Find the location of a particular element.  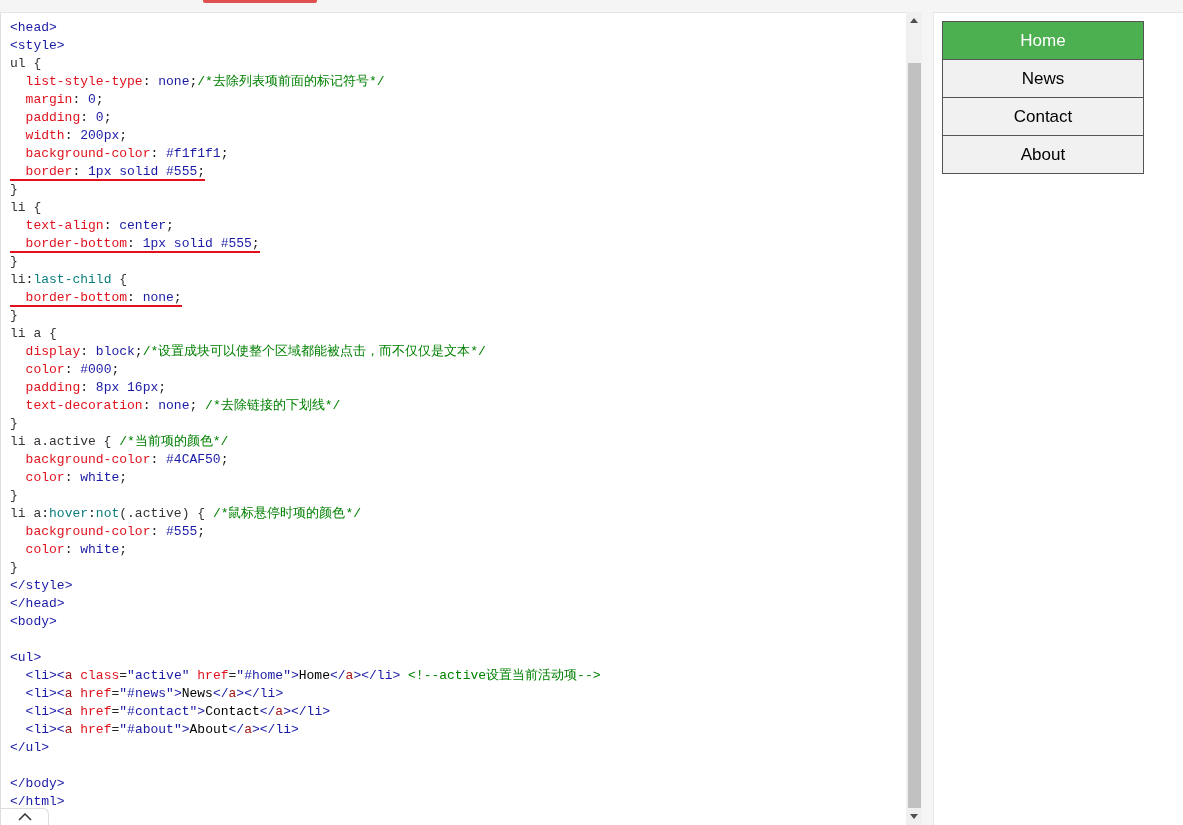

code-line: list-style-type: none;/*去除列表项前面的标记符号*/ is located at coordinates (204, 82).